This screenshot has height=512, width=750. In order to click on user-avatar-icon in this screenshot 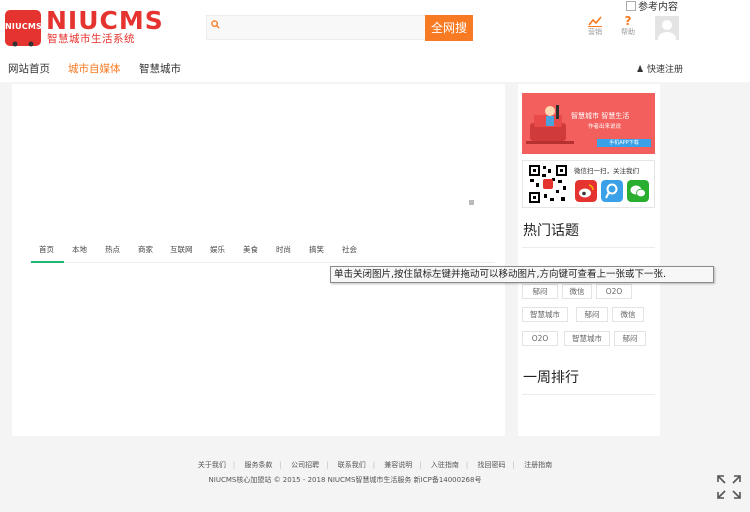, I will do `click(667, 30)`.